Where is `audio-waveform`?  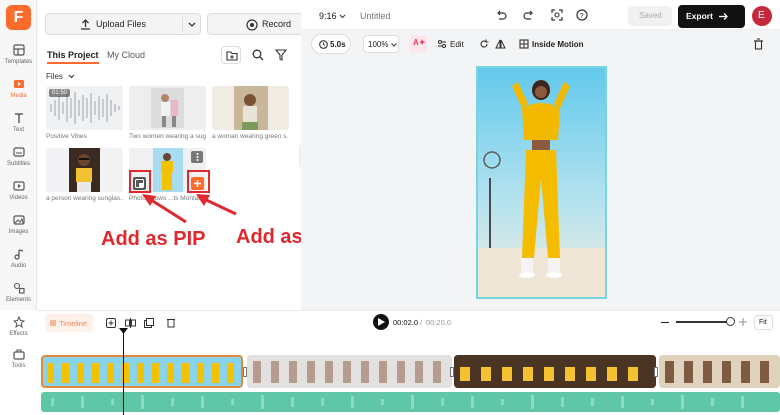 audio-waveform is located at coordinates (397, 402).